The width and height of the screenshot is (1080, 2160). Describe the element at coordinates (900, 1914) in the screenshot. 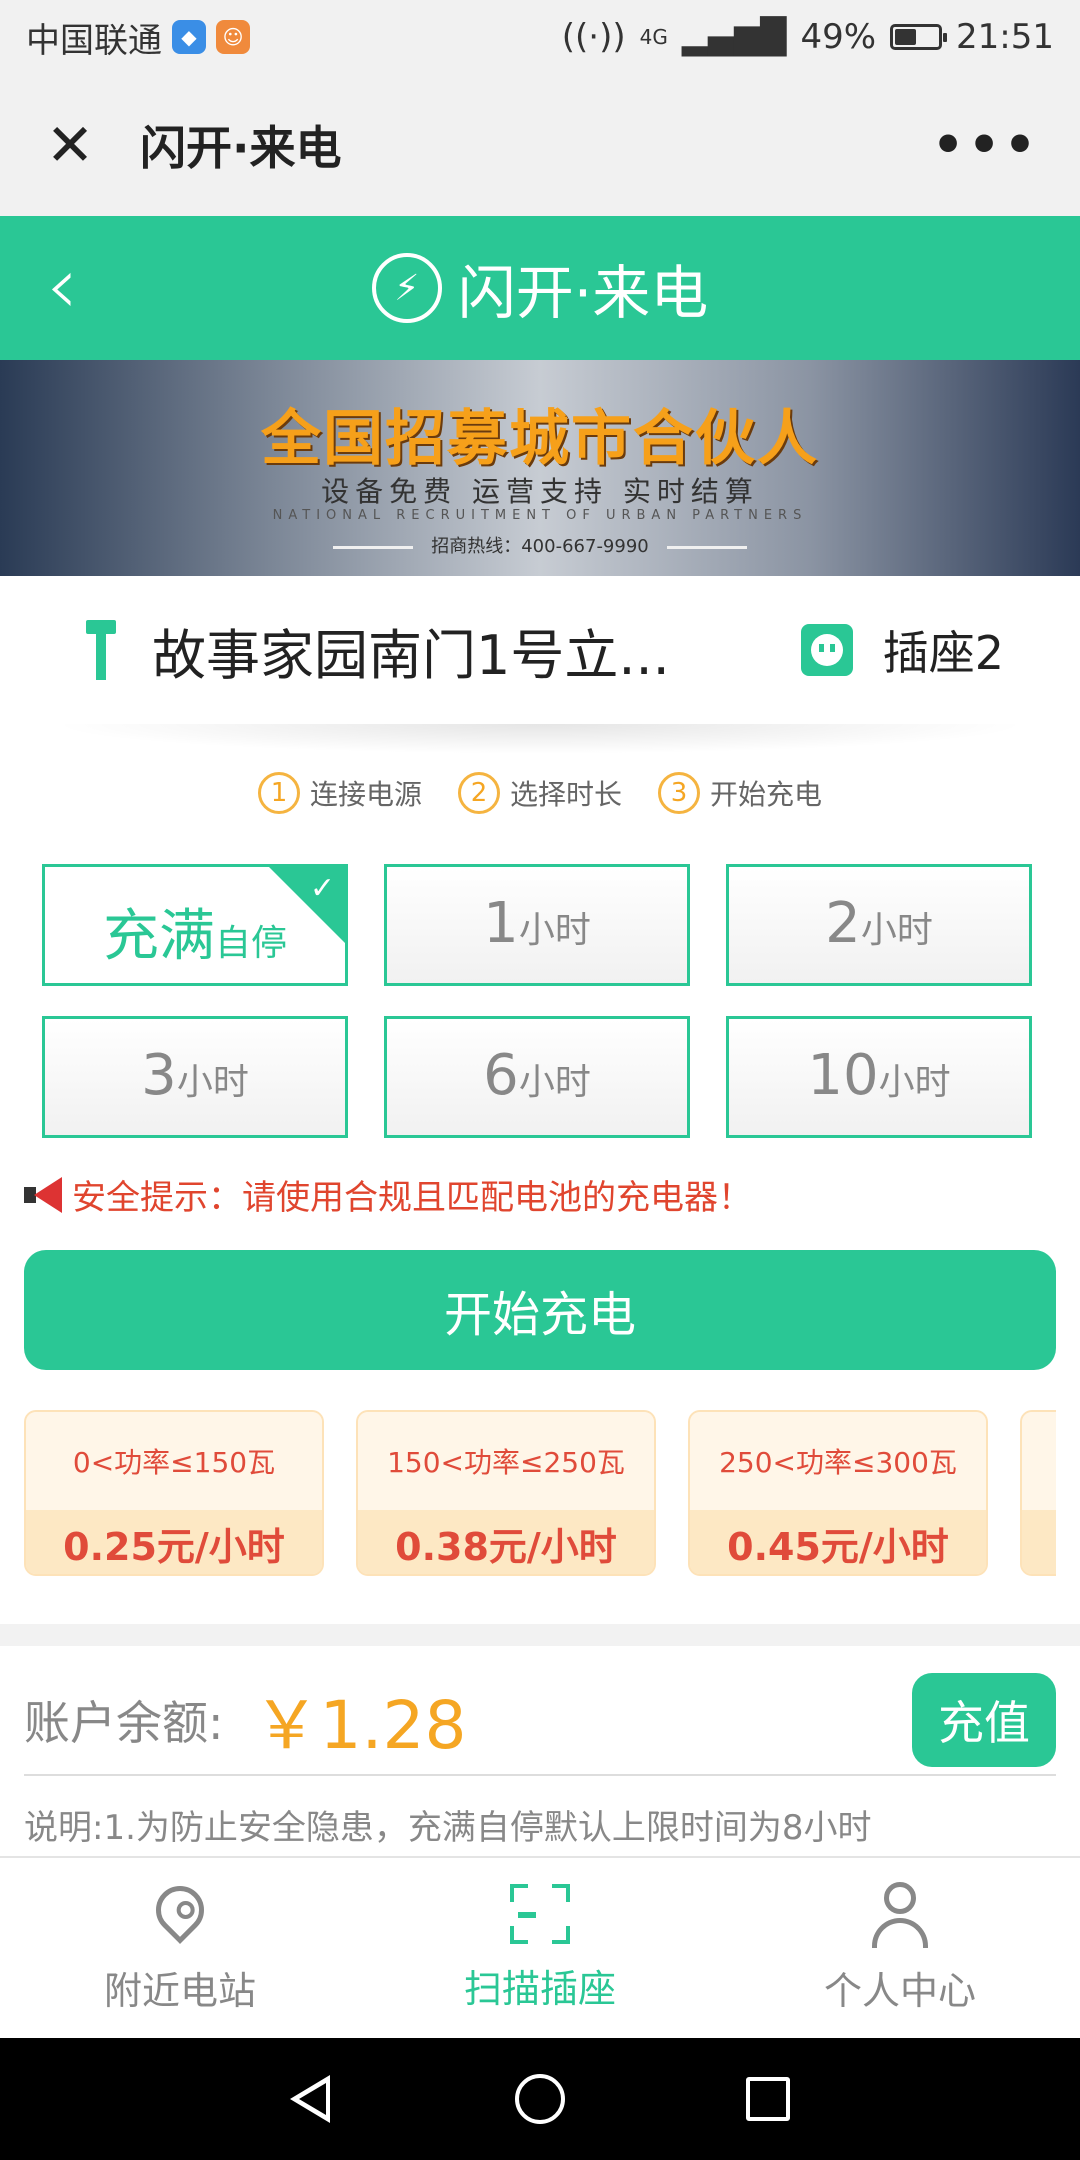

I see `user-icon` at that location.